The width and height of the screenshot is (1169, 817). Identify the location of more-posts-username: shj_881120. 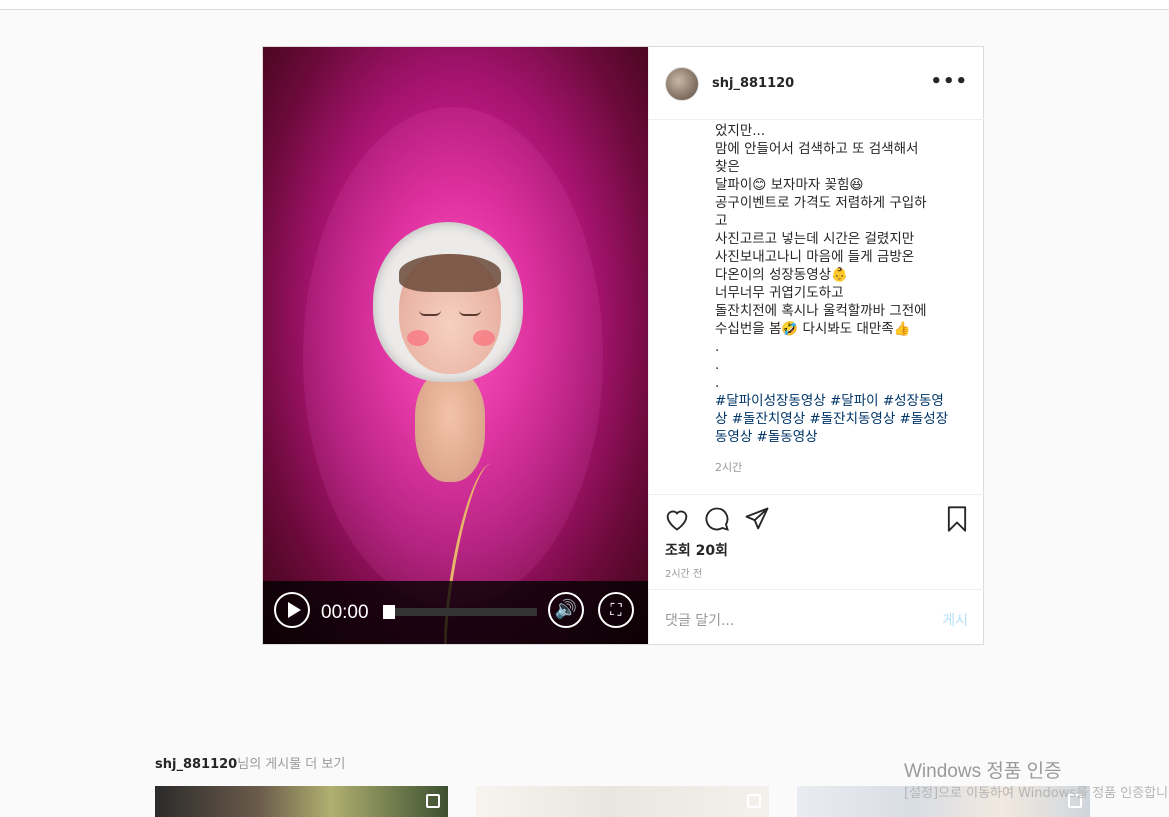
(196, 764).